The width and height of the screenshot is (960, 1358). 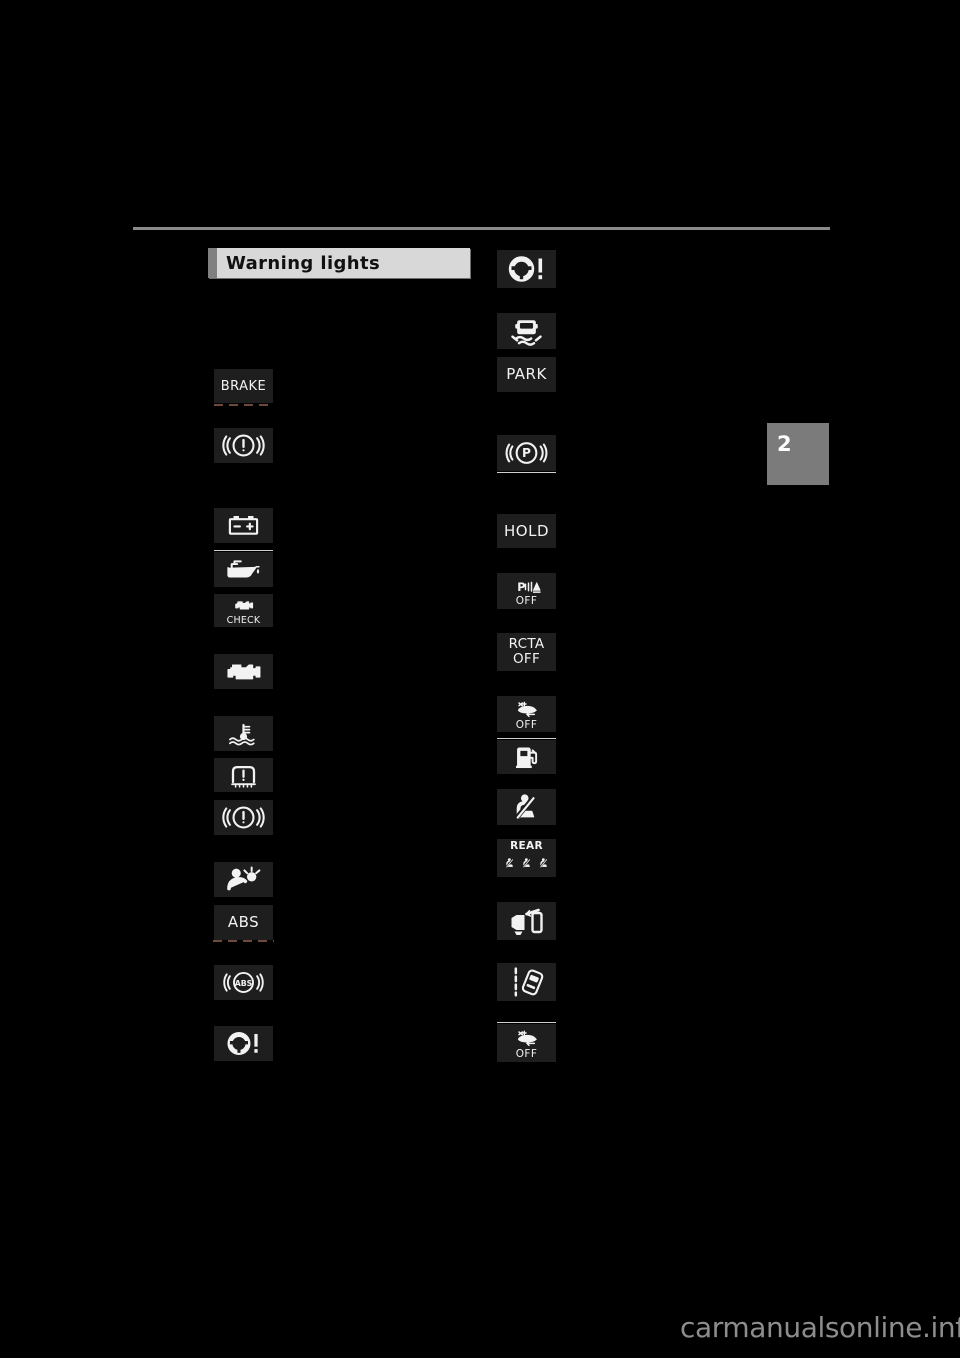 What do you see at coordinates (243, 610) in the screenshot?
I see `malfunction-indicator-check: CHECK` at bounding box center [243, 610].